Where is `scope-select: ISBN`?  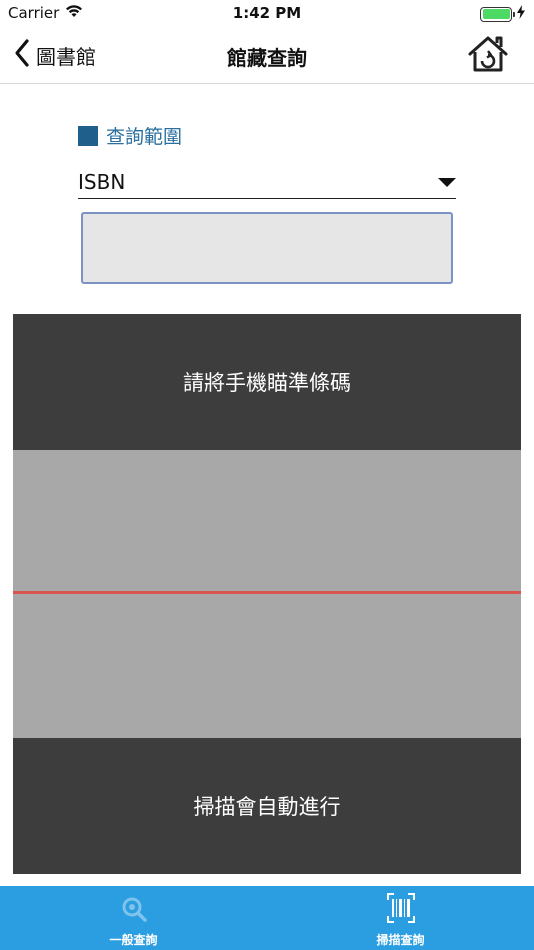
scope-select: ISBN is located at coordinates (267, 182).